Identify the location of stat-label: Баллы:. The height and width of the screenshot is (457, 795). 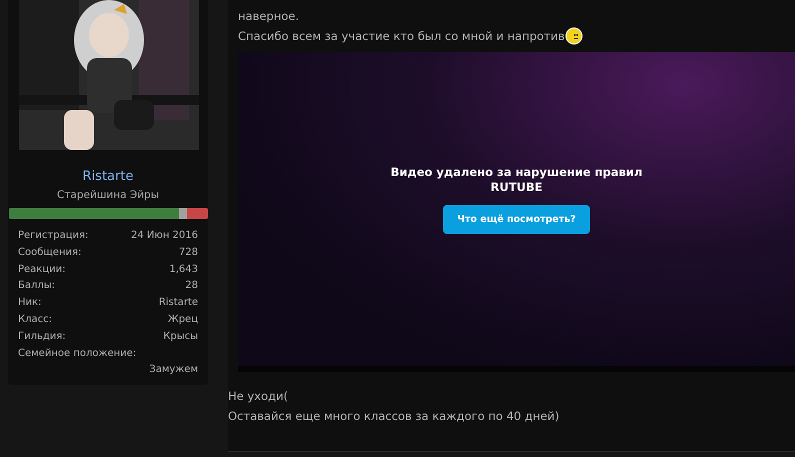
(37, 286).